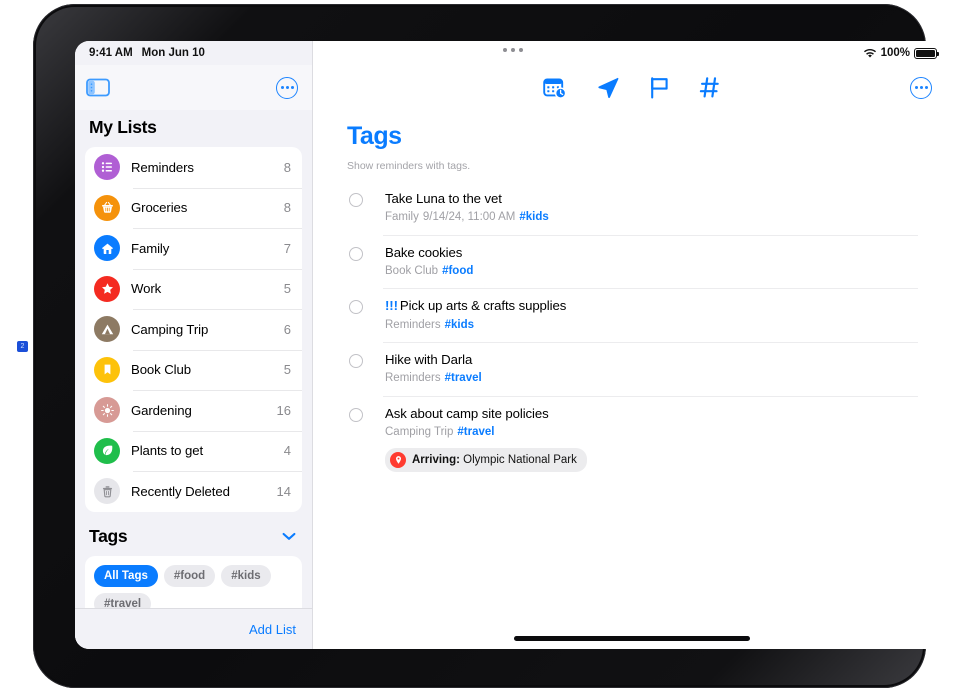  What do you see at coordinates (659, 87) in the screenshot?
I see `flag-icon` at bounding box center [659, 87].